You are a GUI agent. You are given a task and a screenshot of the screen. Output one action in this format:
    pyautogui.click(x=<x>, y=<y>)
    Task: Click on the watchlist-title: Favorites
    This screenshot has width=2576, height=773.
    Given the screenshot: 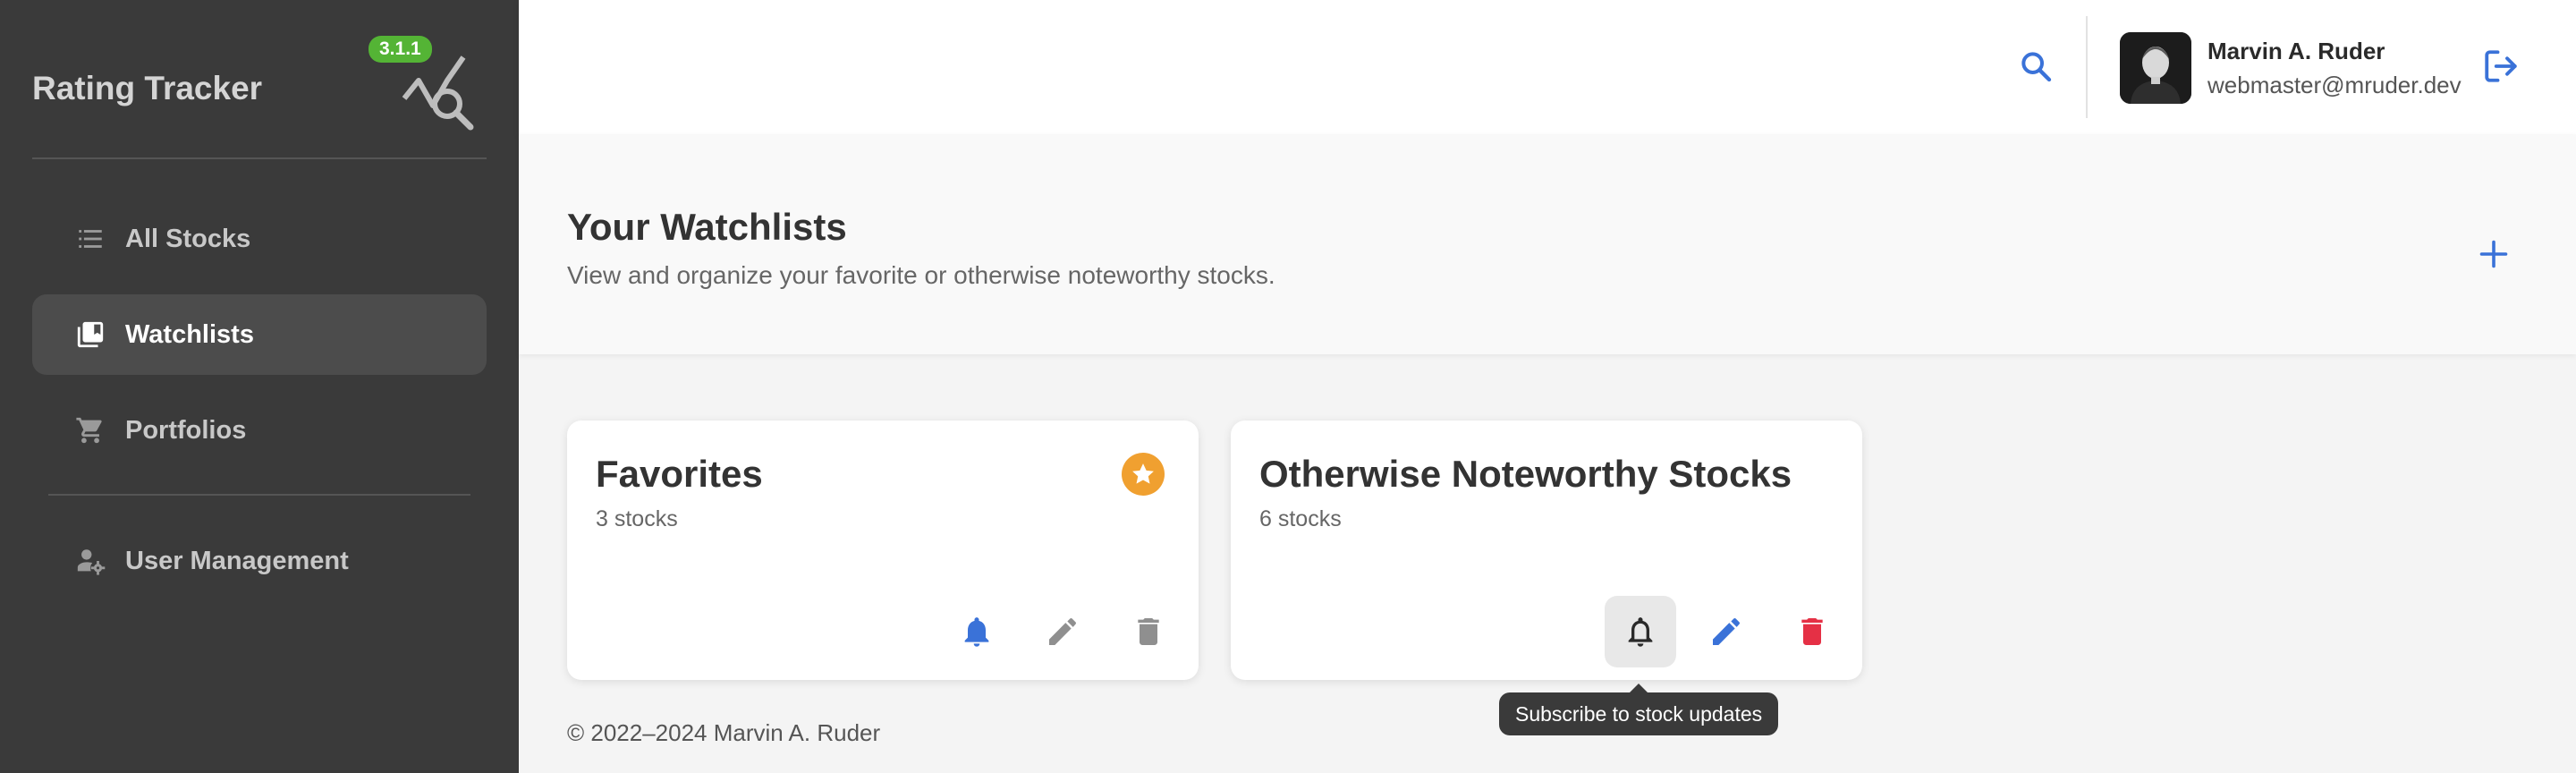 What is the action you would take?
    pyautogui.click(x=679, y=474)
    